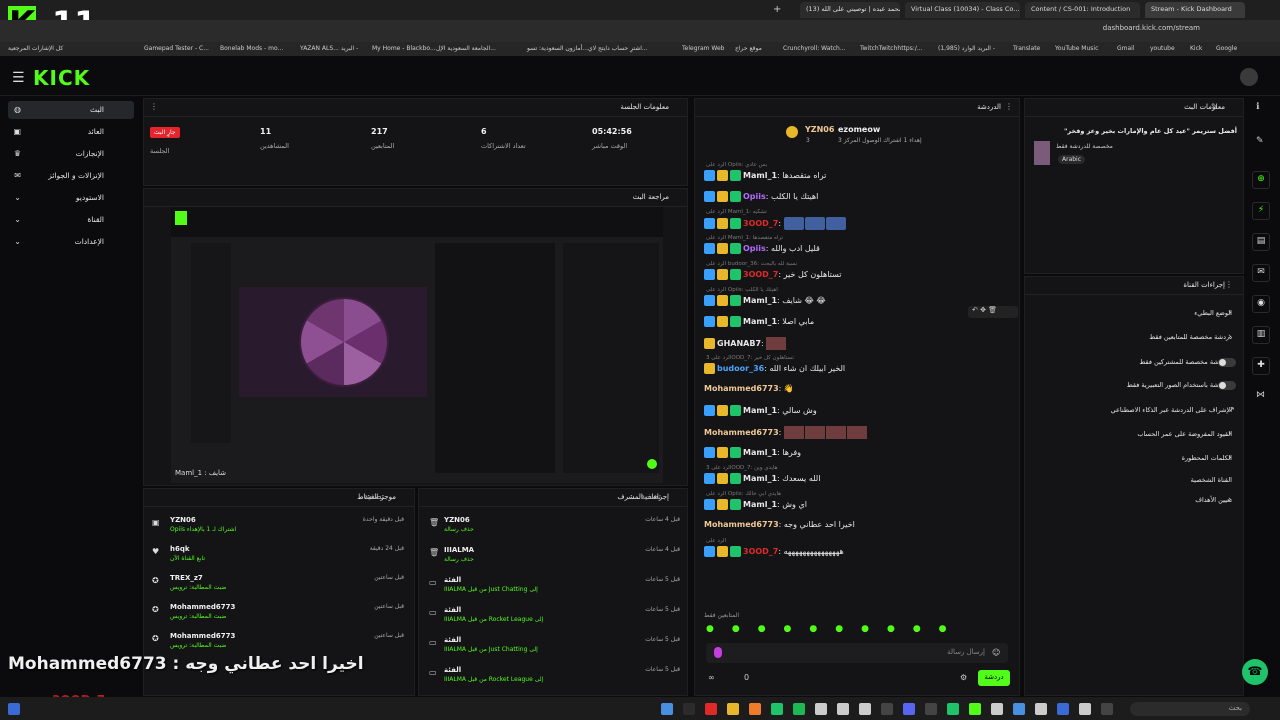 This screenshot has height=720, width=1280. Describe the element at coordinates (1076, 48) in the screenshot. I see `bookmark-item: YouTube Music` at that location.